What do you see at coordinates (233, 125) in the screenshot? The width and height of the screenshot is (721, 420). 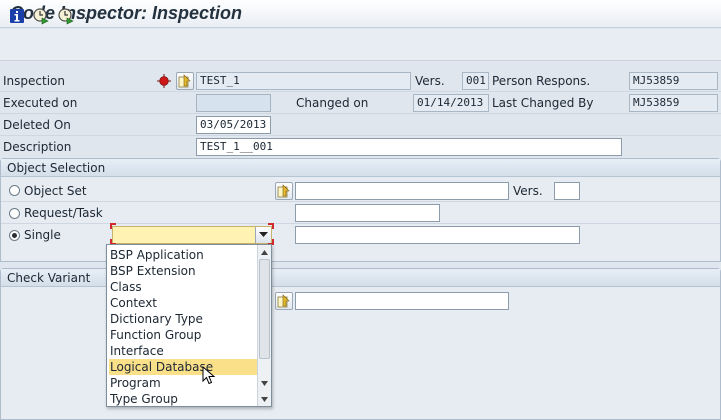 I see `deleted-on-field: 03/05/2013` at bounding box center [233, 125].